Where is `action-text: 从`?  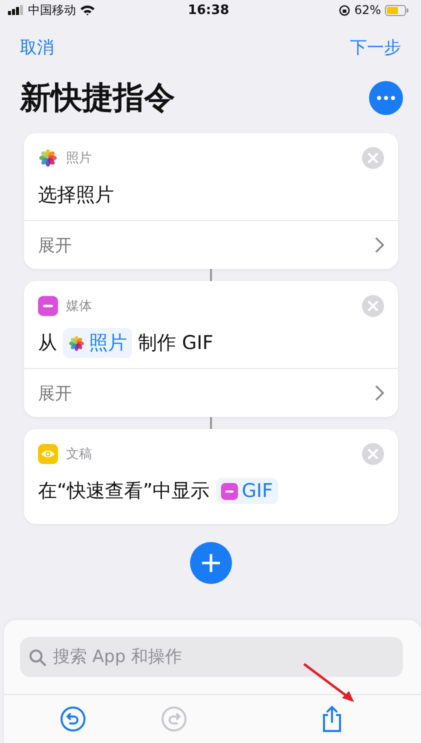 action-text: 从 is located at coordinates (47, 343).